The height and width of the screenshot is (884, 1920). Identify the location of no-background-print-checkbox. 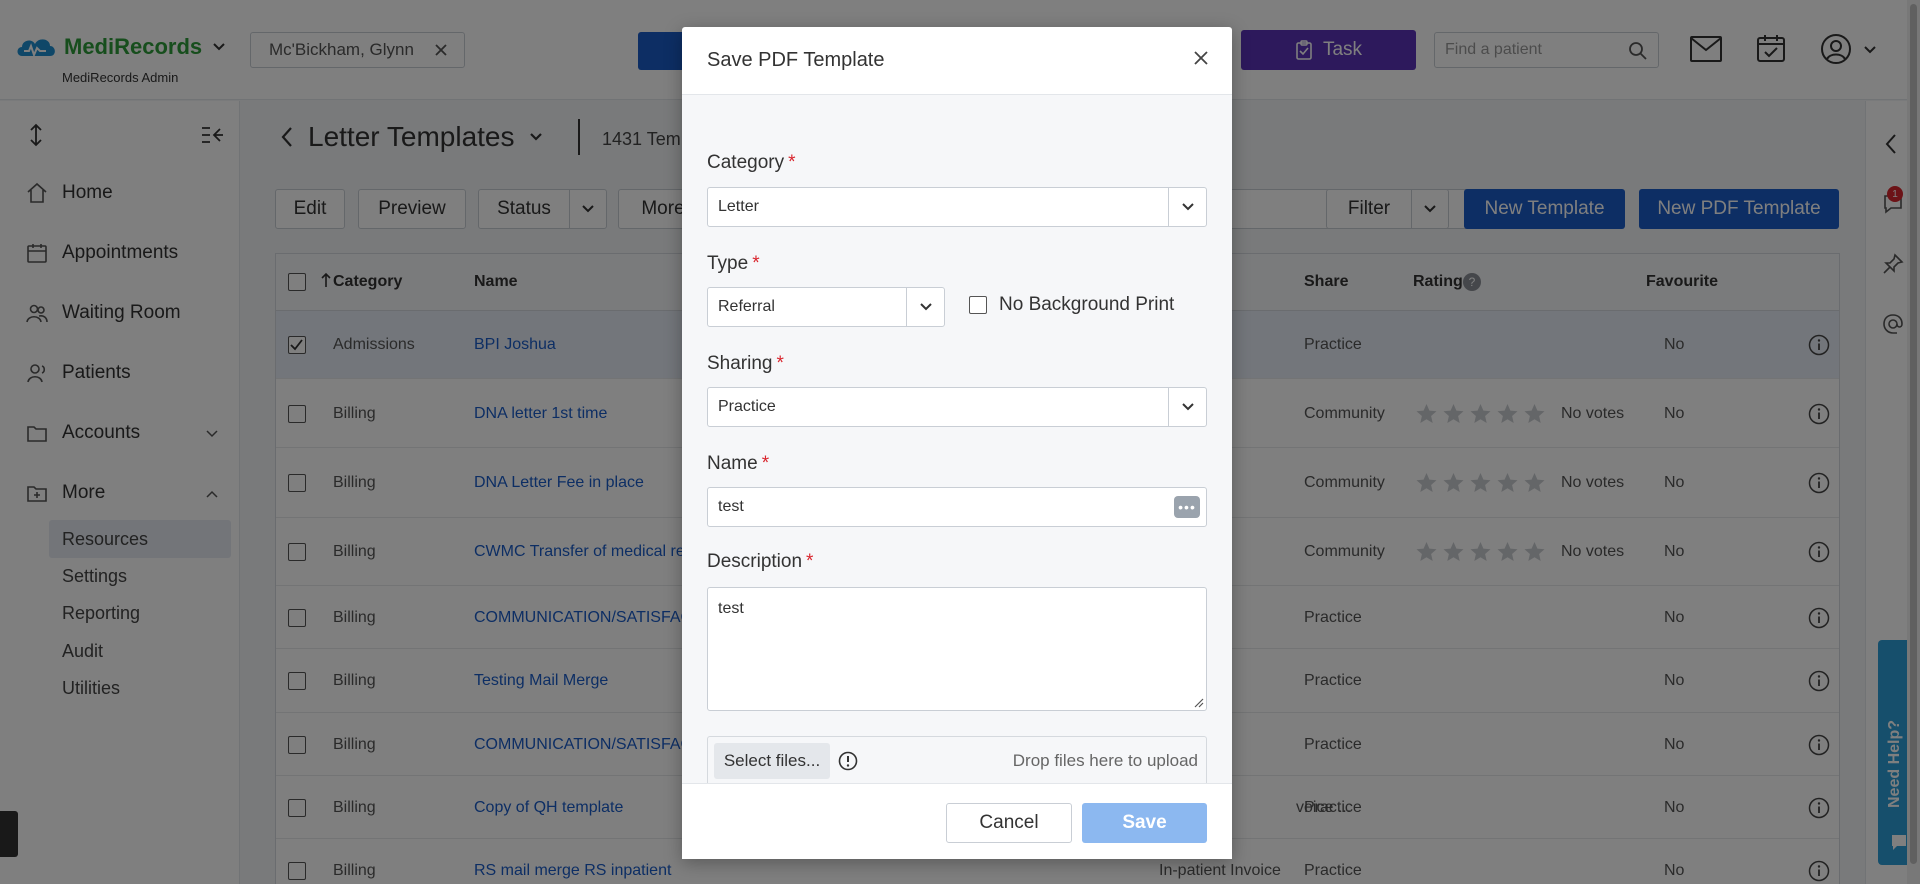
(978, 305).